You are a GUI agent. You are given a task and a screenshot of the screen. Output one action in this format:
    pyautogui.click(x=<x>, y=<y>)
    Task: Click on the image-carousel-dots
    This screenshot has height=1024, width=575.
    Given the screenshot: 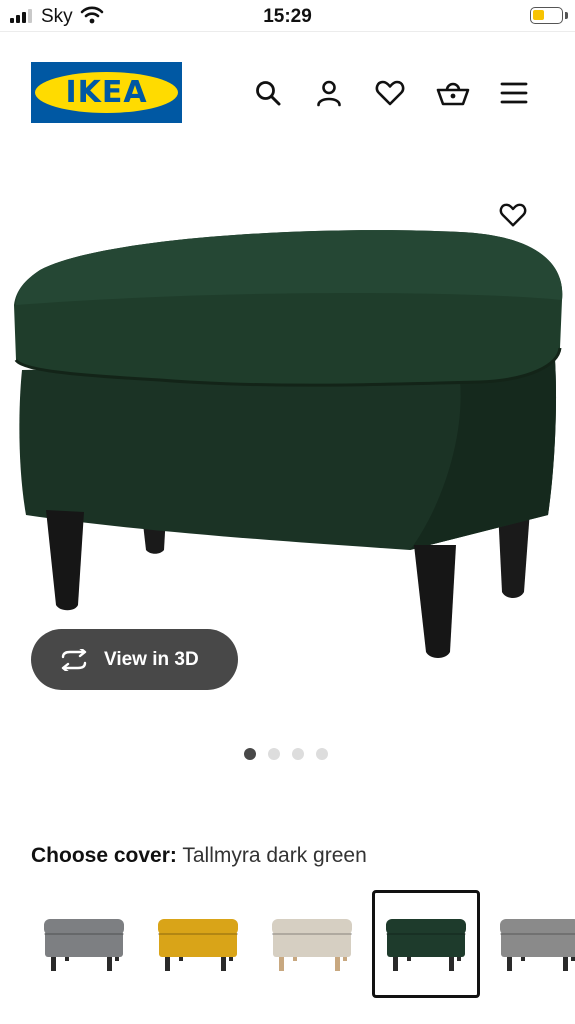 What is the action you would take?
    pyautogui.click(x=286, y=754)
    